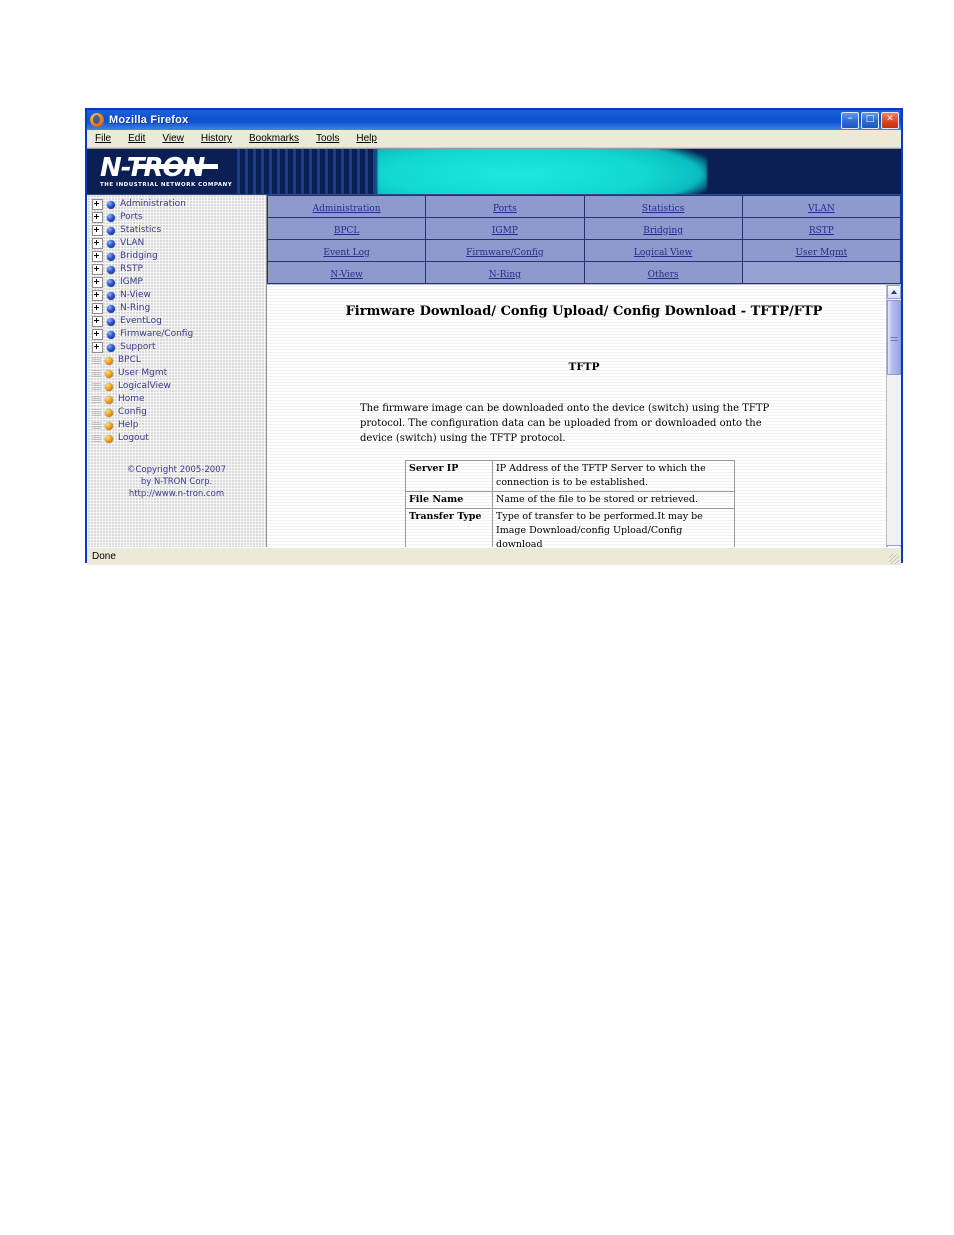 This screenshot has width=954, height=1235. I want to click on sidebar-item-igmp: IGMP, so click(176, 282).